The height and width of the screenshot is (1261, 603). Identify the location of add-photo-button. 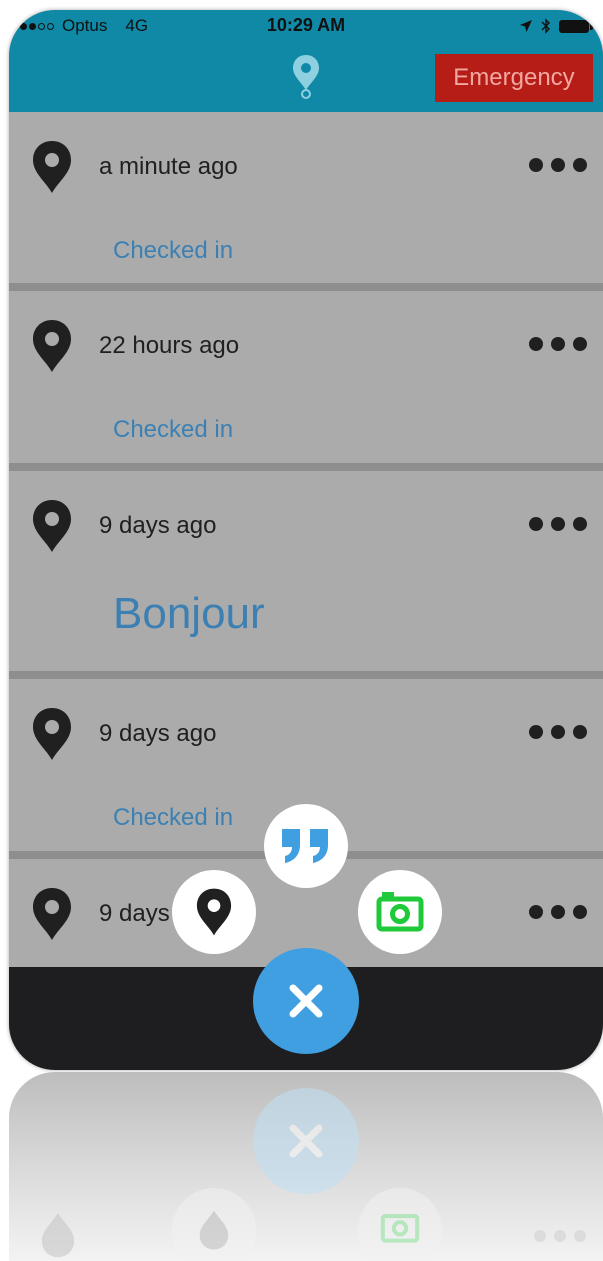
(400, 912).